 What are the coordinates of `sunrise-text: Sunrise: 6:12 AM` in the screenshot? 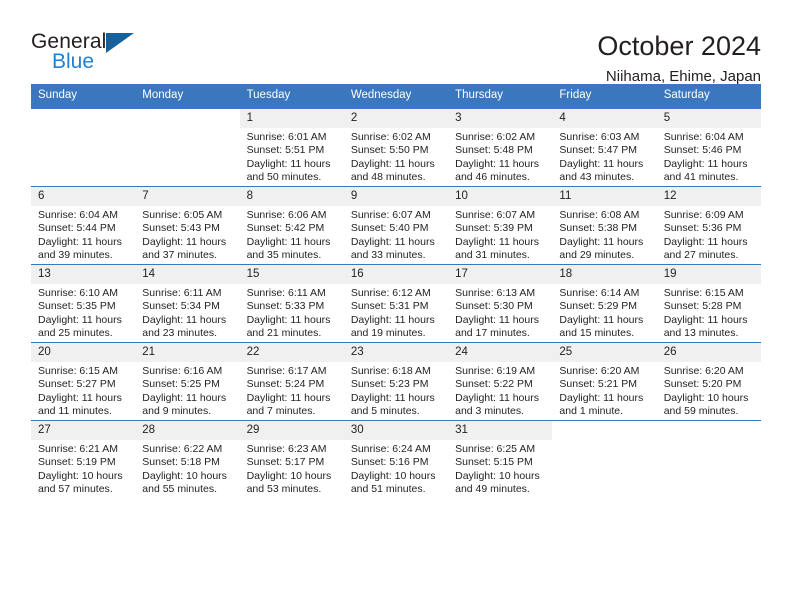 It's located at (390, 293).